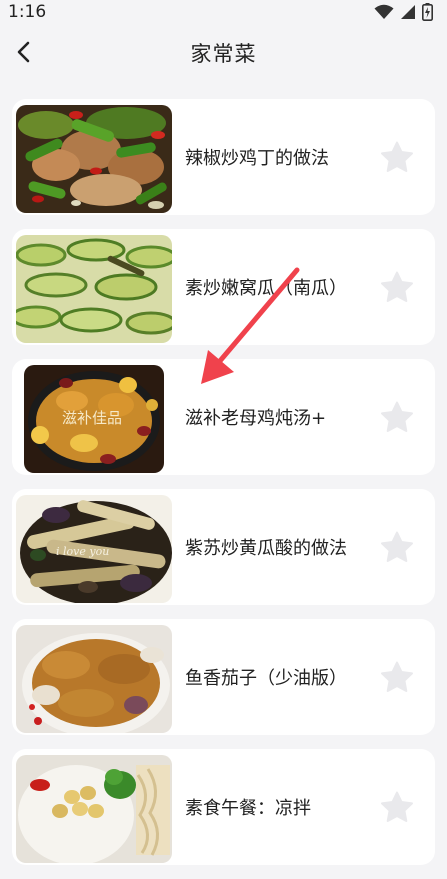  I want to click on recipe-card: 滋补佳品 滋补老母鸡炖汤+, so click(223, 417).